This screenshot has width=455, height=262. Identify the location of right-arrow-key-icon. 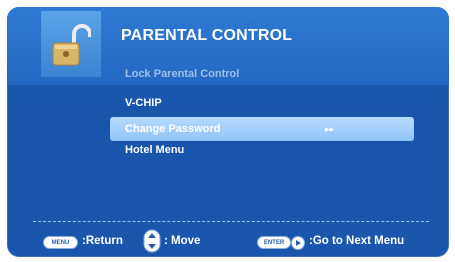
(298, 243).